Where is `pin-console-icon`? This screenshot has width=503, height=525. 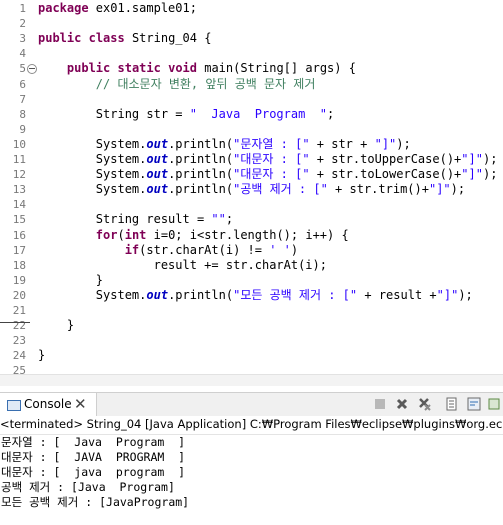 pin-console-icon is located at coordinates (494, 405).